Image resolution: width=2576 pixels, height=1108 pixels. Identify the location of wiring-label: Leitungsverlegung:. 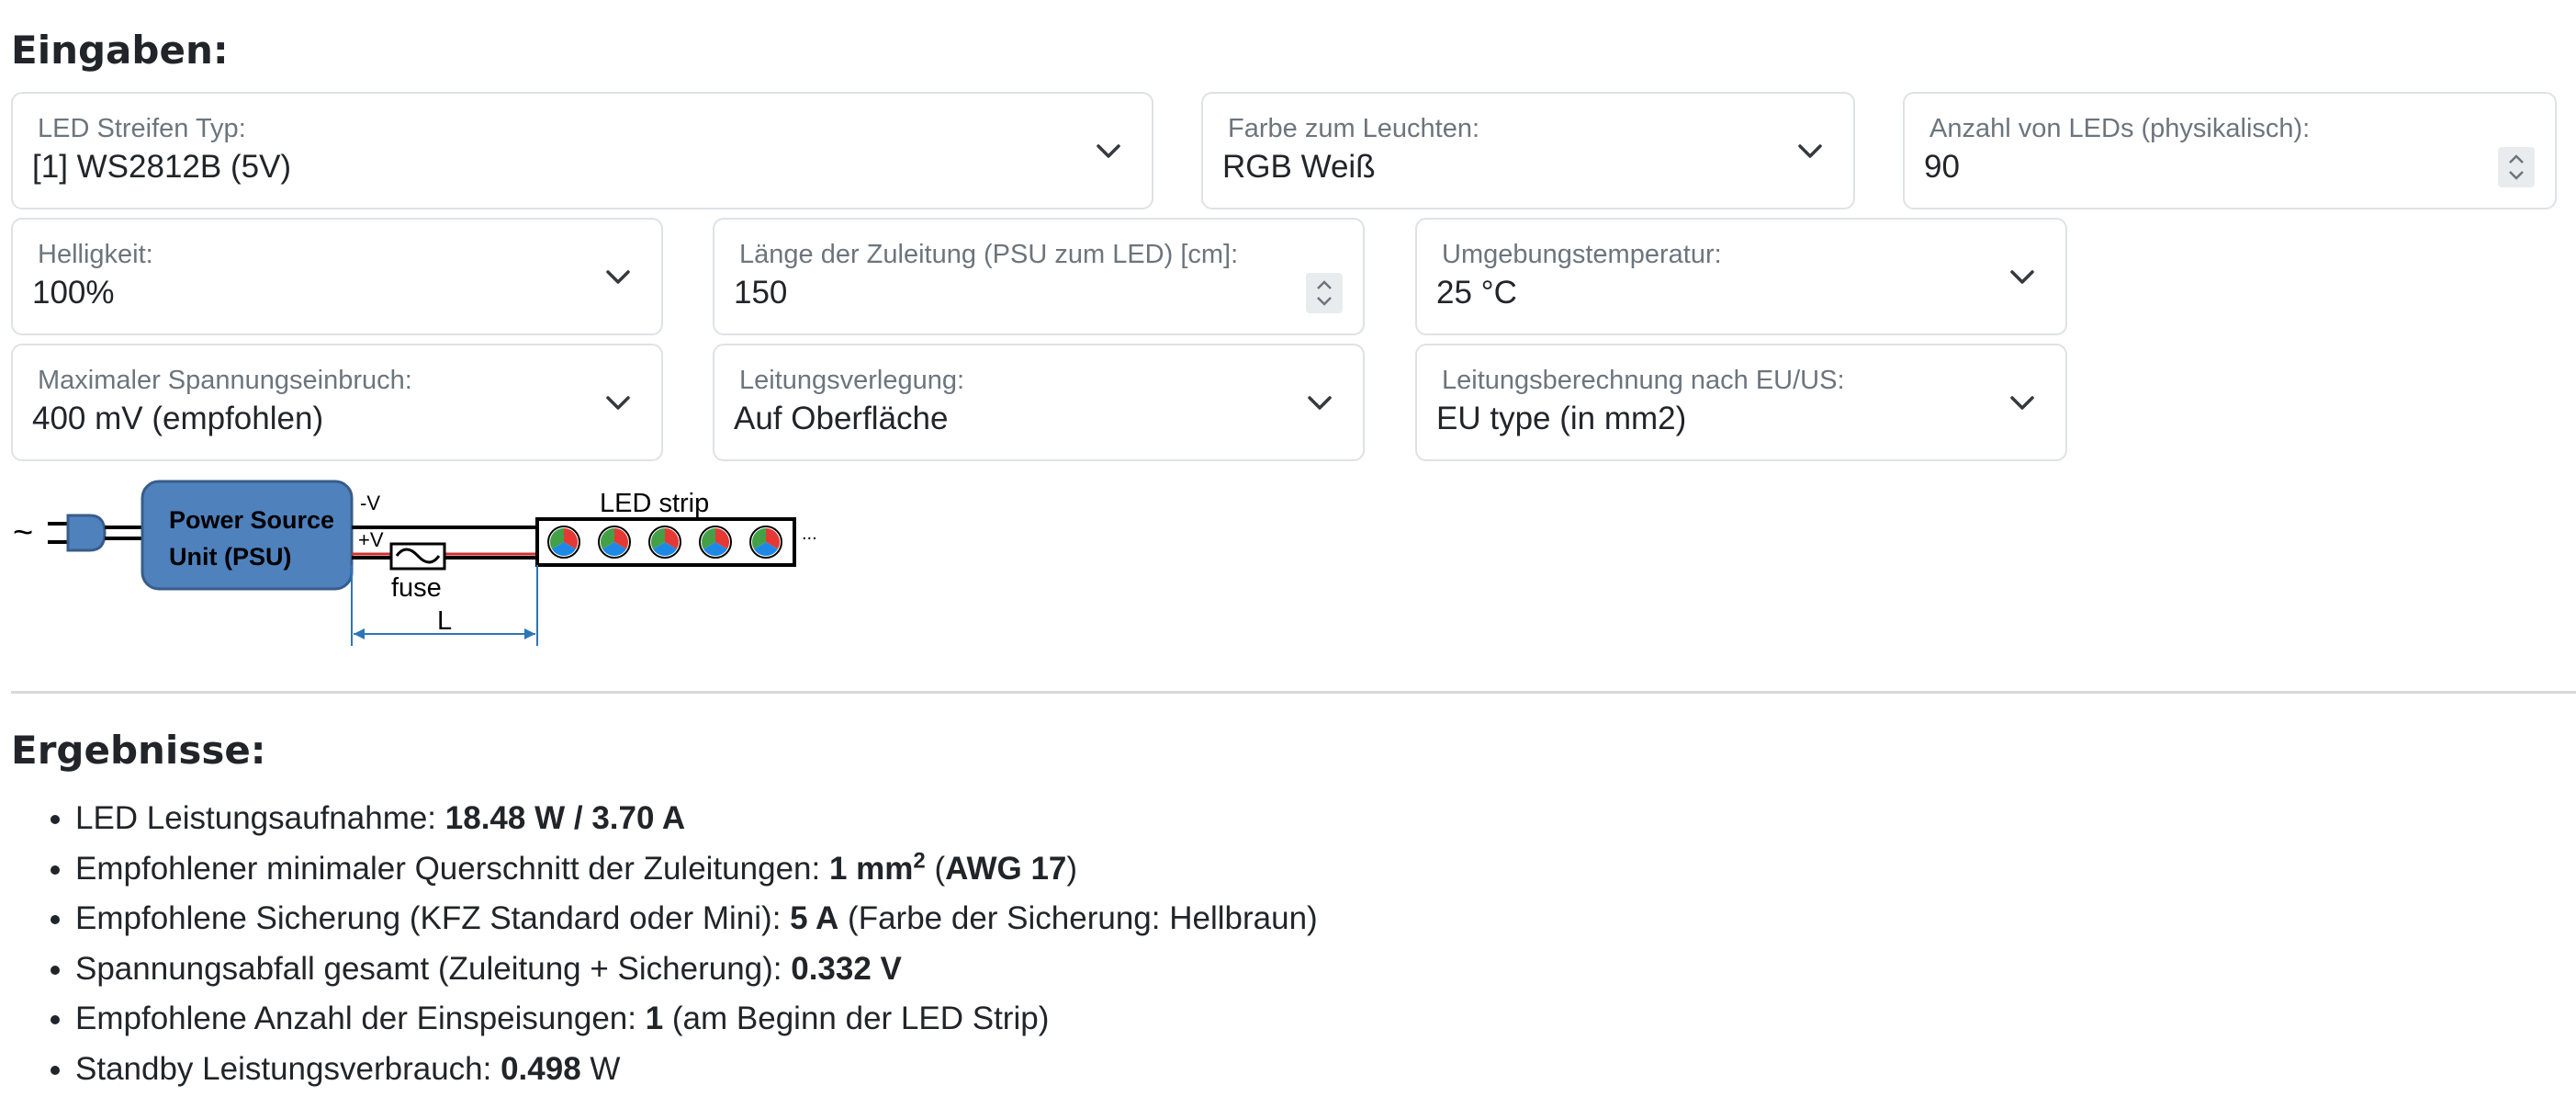
(852, 380).